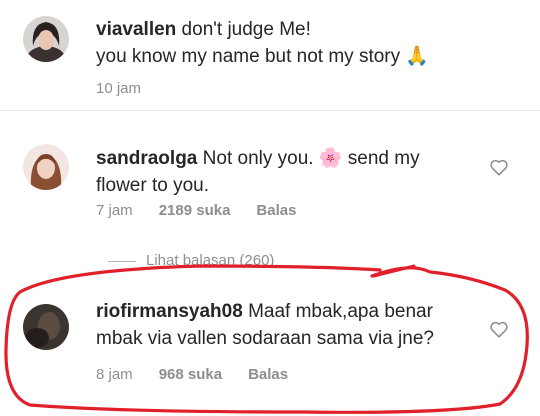 This screenshot has height=416, width=540. What do you see at coordinates (136, 29) in the screenshot?
I see `username: viavallen` at bounding box center [136, 29].